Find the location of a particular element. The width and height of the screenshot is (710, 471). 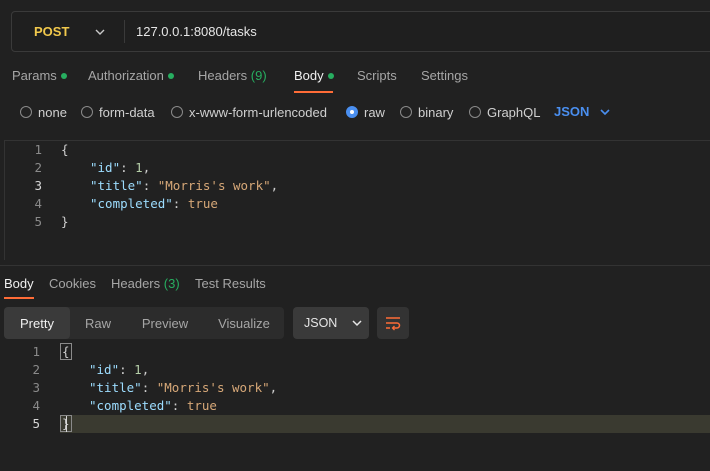

tab-body-label: Body is located at coordinates (309, 75).